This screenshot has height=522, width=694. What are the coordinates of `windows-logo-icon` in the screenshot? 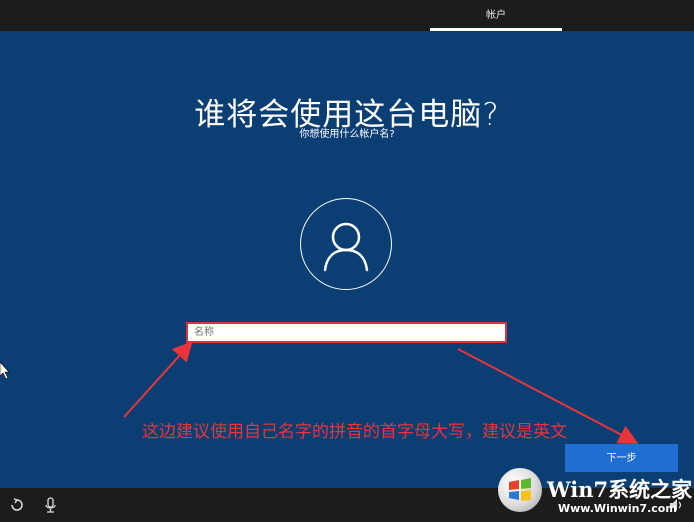 It's located at (520, 490).